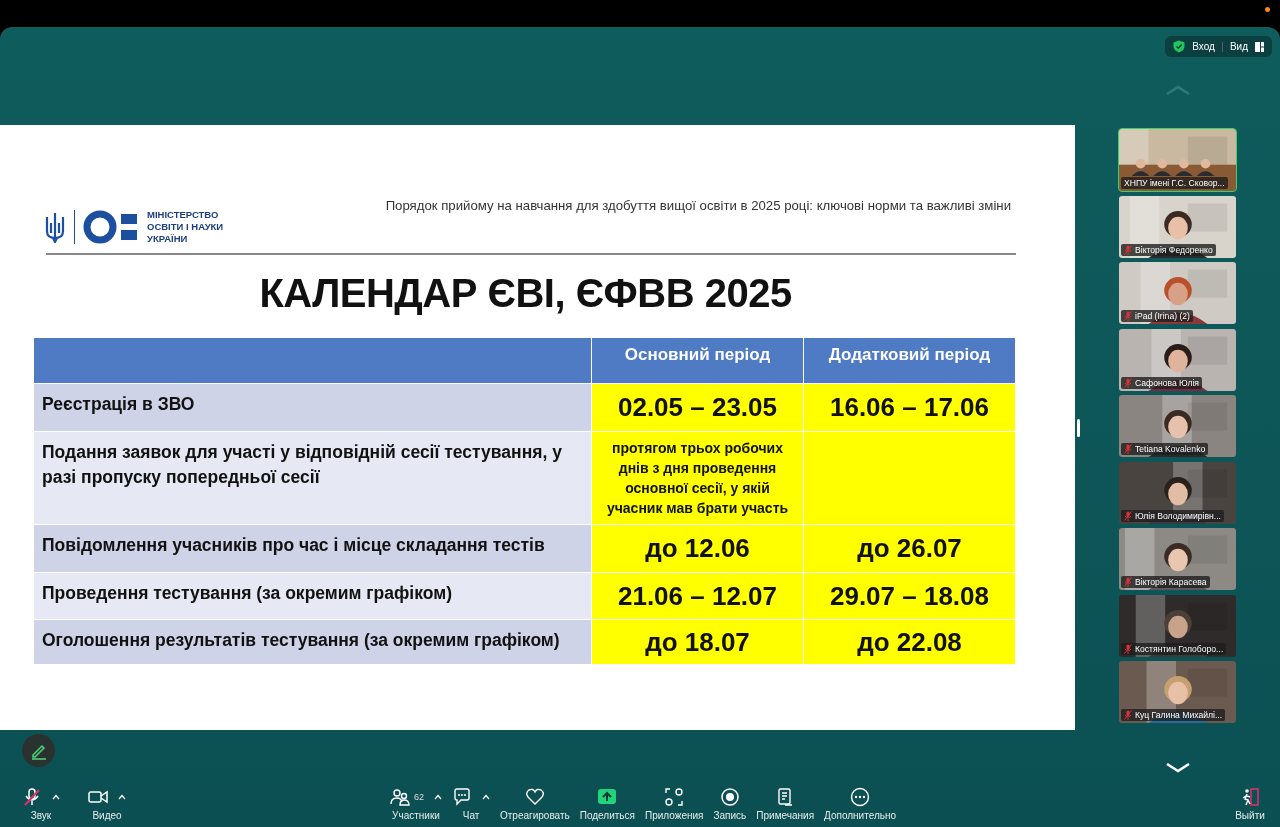 This screenshot has width=1280, height=827. What do you see at coordinates (525, 293) in the screenshot?
I see `slide-title: КАЛЕНДАР ЄВІ, ЄФВВ 2025` at bounding box center [525, 293].